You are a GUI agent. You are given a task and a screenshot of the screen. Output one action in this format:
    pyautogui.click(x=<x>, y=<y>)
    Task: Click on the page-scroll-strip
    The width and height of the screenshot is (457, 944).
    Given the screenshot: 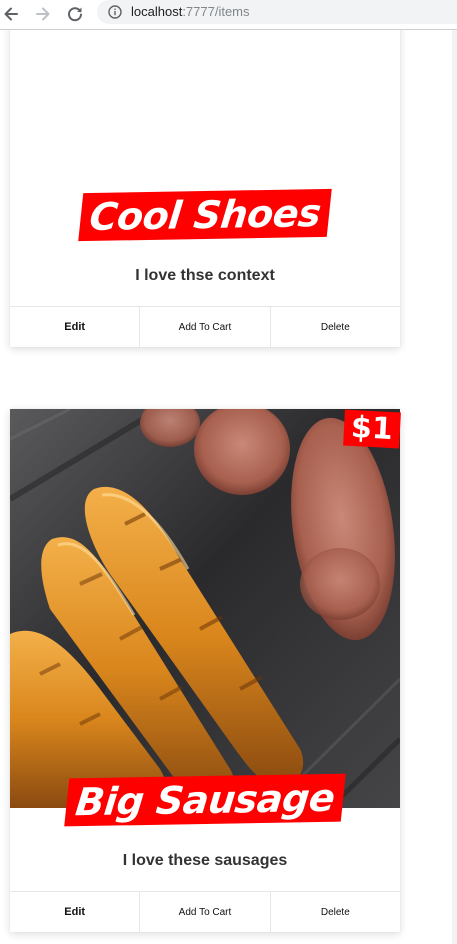 What is the action you would take?
    pyautogui.click(x=454, y=487)
    